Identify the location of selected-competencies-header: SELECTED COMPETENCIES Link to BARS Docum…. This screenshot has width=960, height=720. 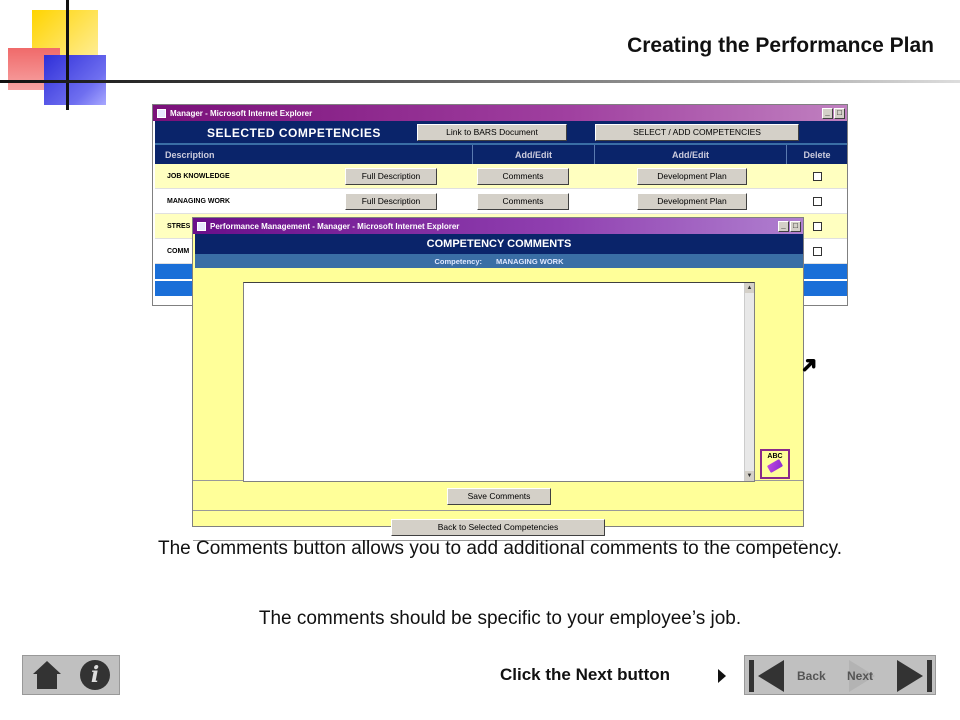
(501, 133).